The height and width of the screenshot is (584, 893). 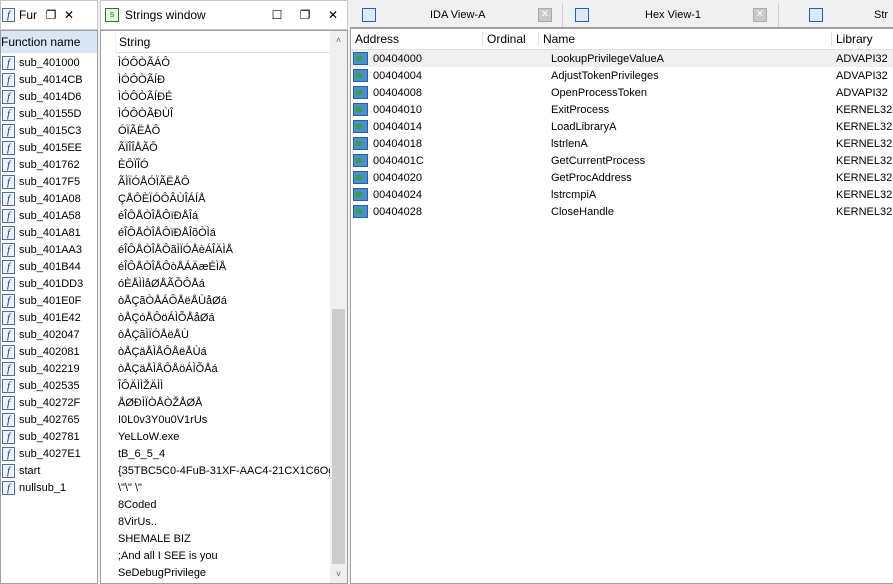 What do you see at coordinates (232, 368) in the screenshot?
I see `string-item: òÅÇäÅÌÅÔÅöÁÌÕÅá` at bounding box center [232, 368].